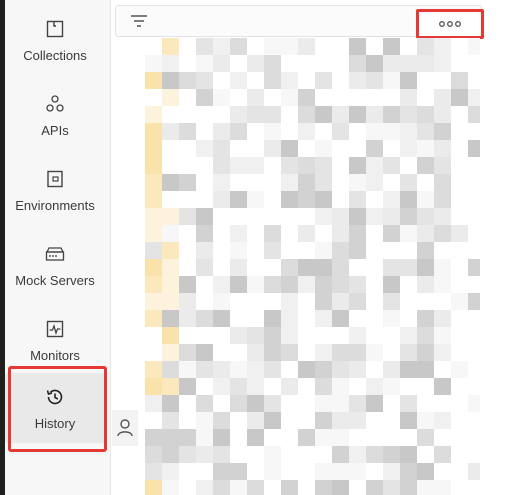 This screenshot has height=495, width=509. Describe the element at coordinates (55, 329) in the screenshot. I see `monitors-icon` at that location.